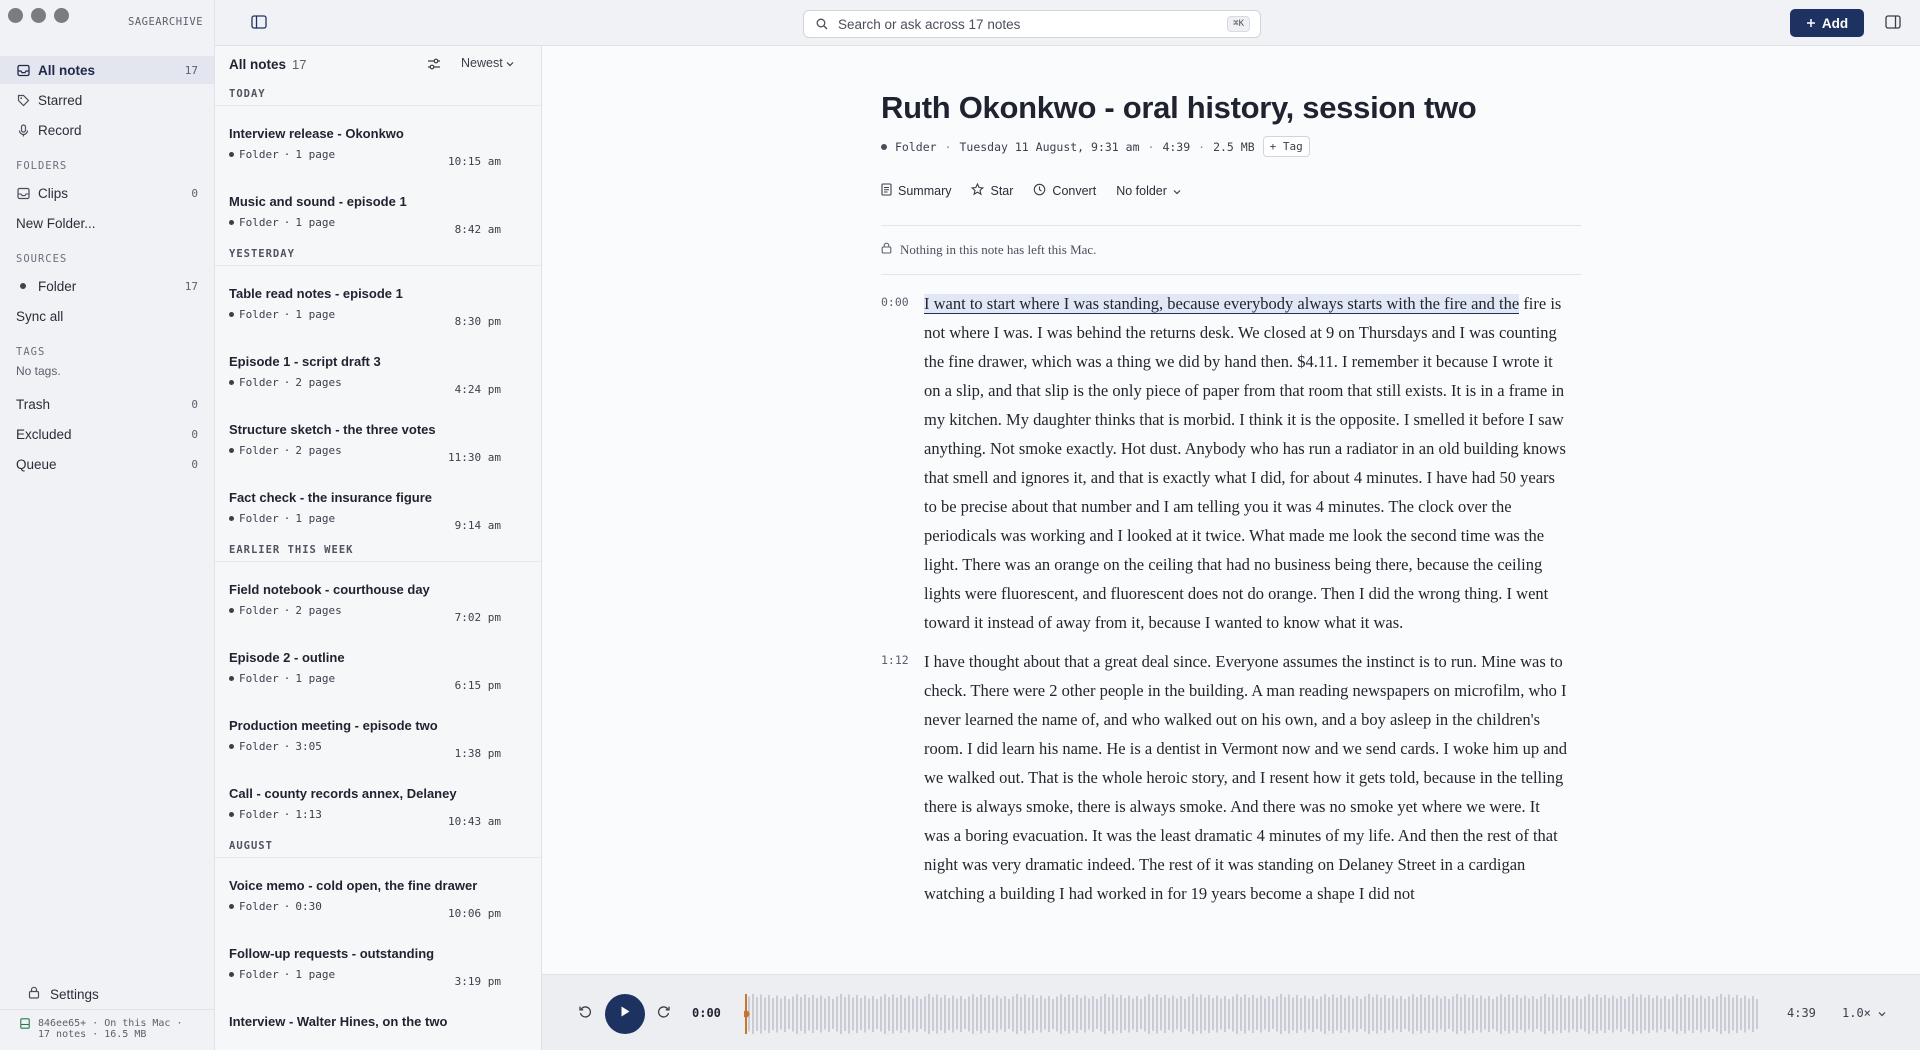 Image resolution: width=1920 pixels, height=1050 pixels. I want to click on note-item-time: 8:42 am, so click(477, 229).